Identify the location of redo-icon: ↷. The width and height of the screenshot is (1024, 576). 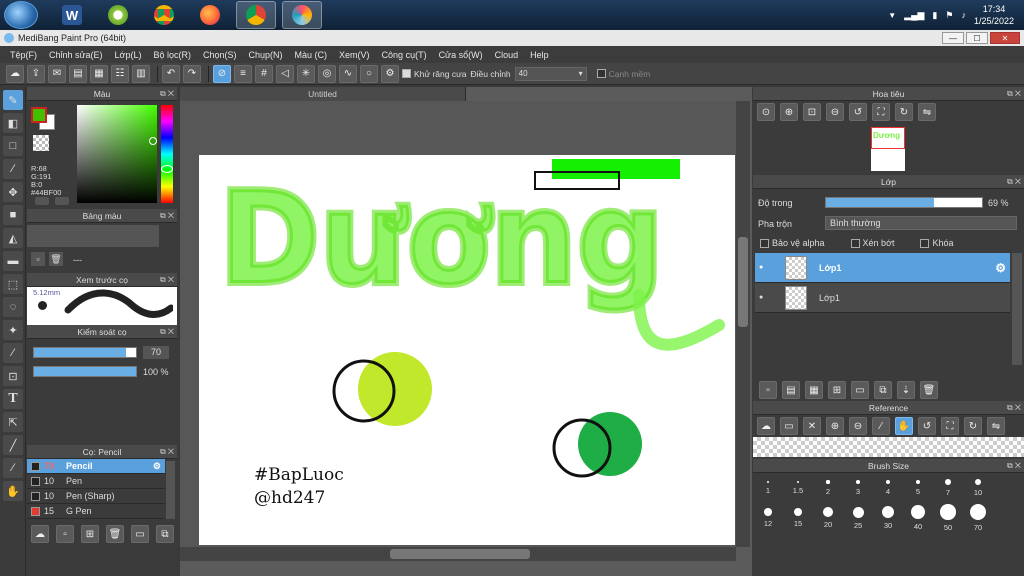
(192, 73).